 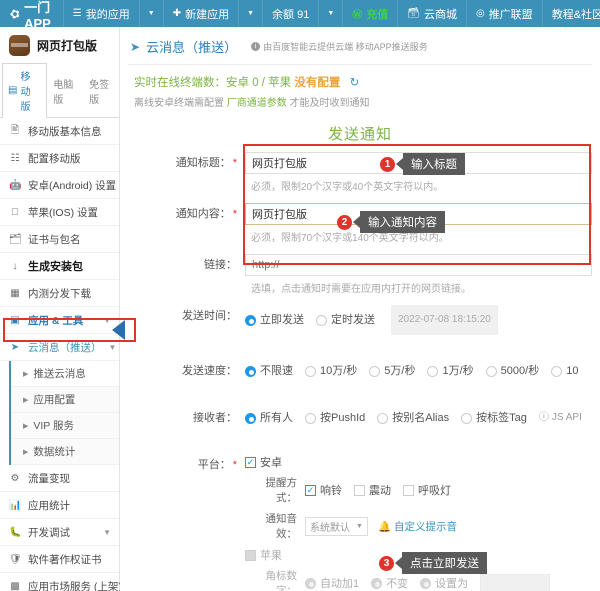 I want to click on sidebar-item-label: 应用市场服务 (上架), so click(x=75, y=585).